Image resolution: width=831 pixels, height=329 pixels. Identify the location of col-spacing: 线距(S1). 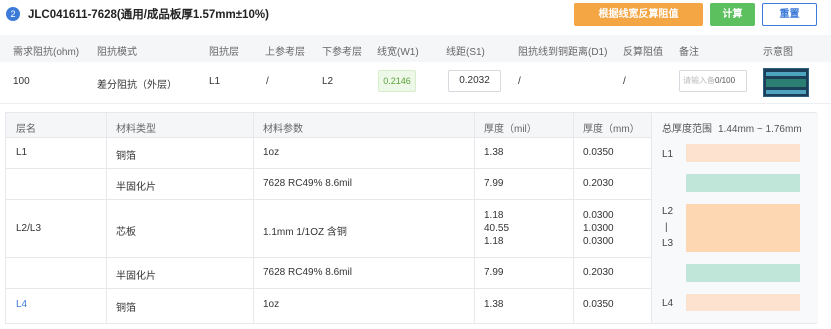
(465, 52).